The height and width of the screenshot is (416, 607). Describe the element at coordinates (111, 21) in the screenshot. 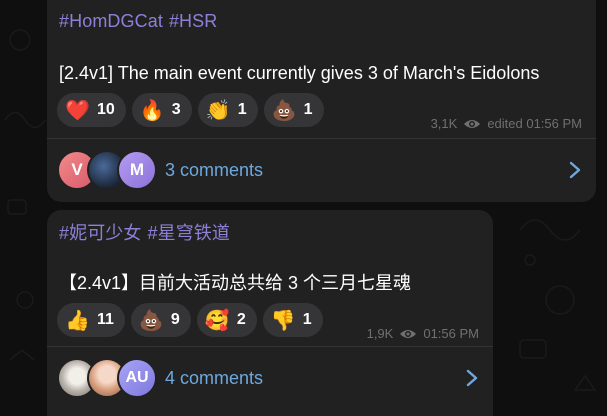

I see `hashtag-link: #HomDGCat` at that location.